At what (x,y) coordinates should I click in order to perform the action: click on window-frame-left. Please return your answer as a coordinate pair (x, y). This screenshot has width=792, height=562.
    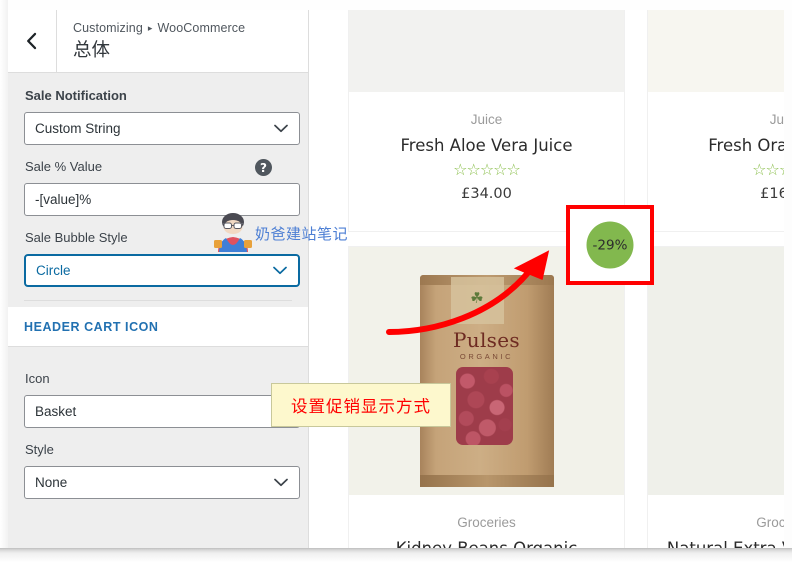
    Looking at the image, I should click on (4, 281).